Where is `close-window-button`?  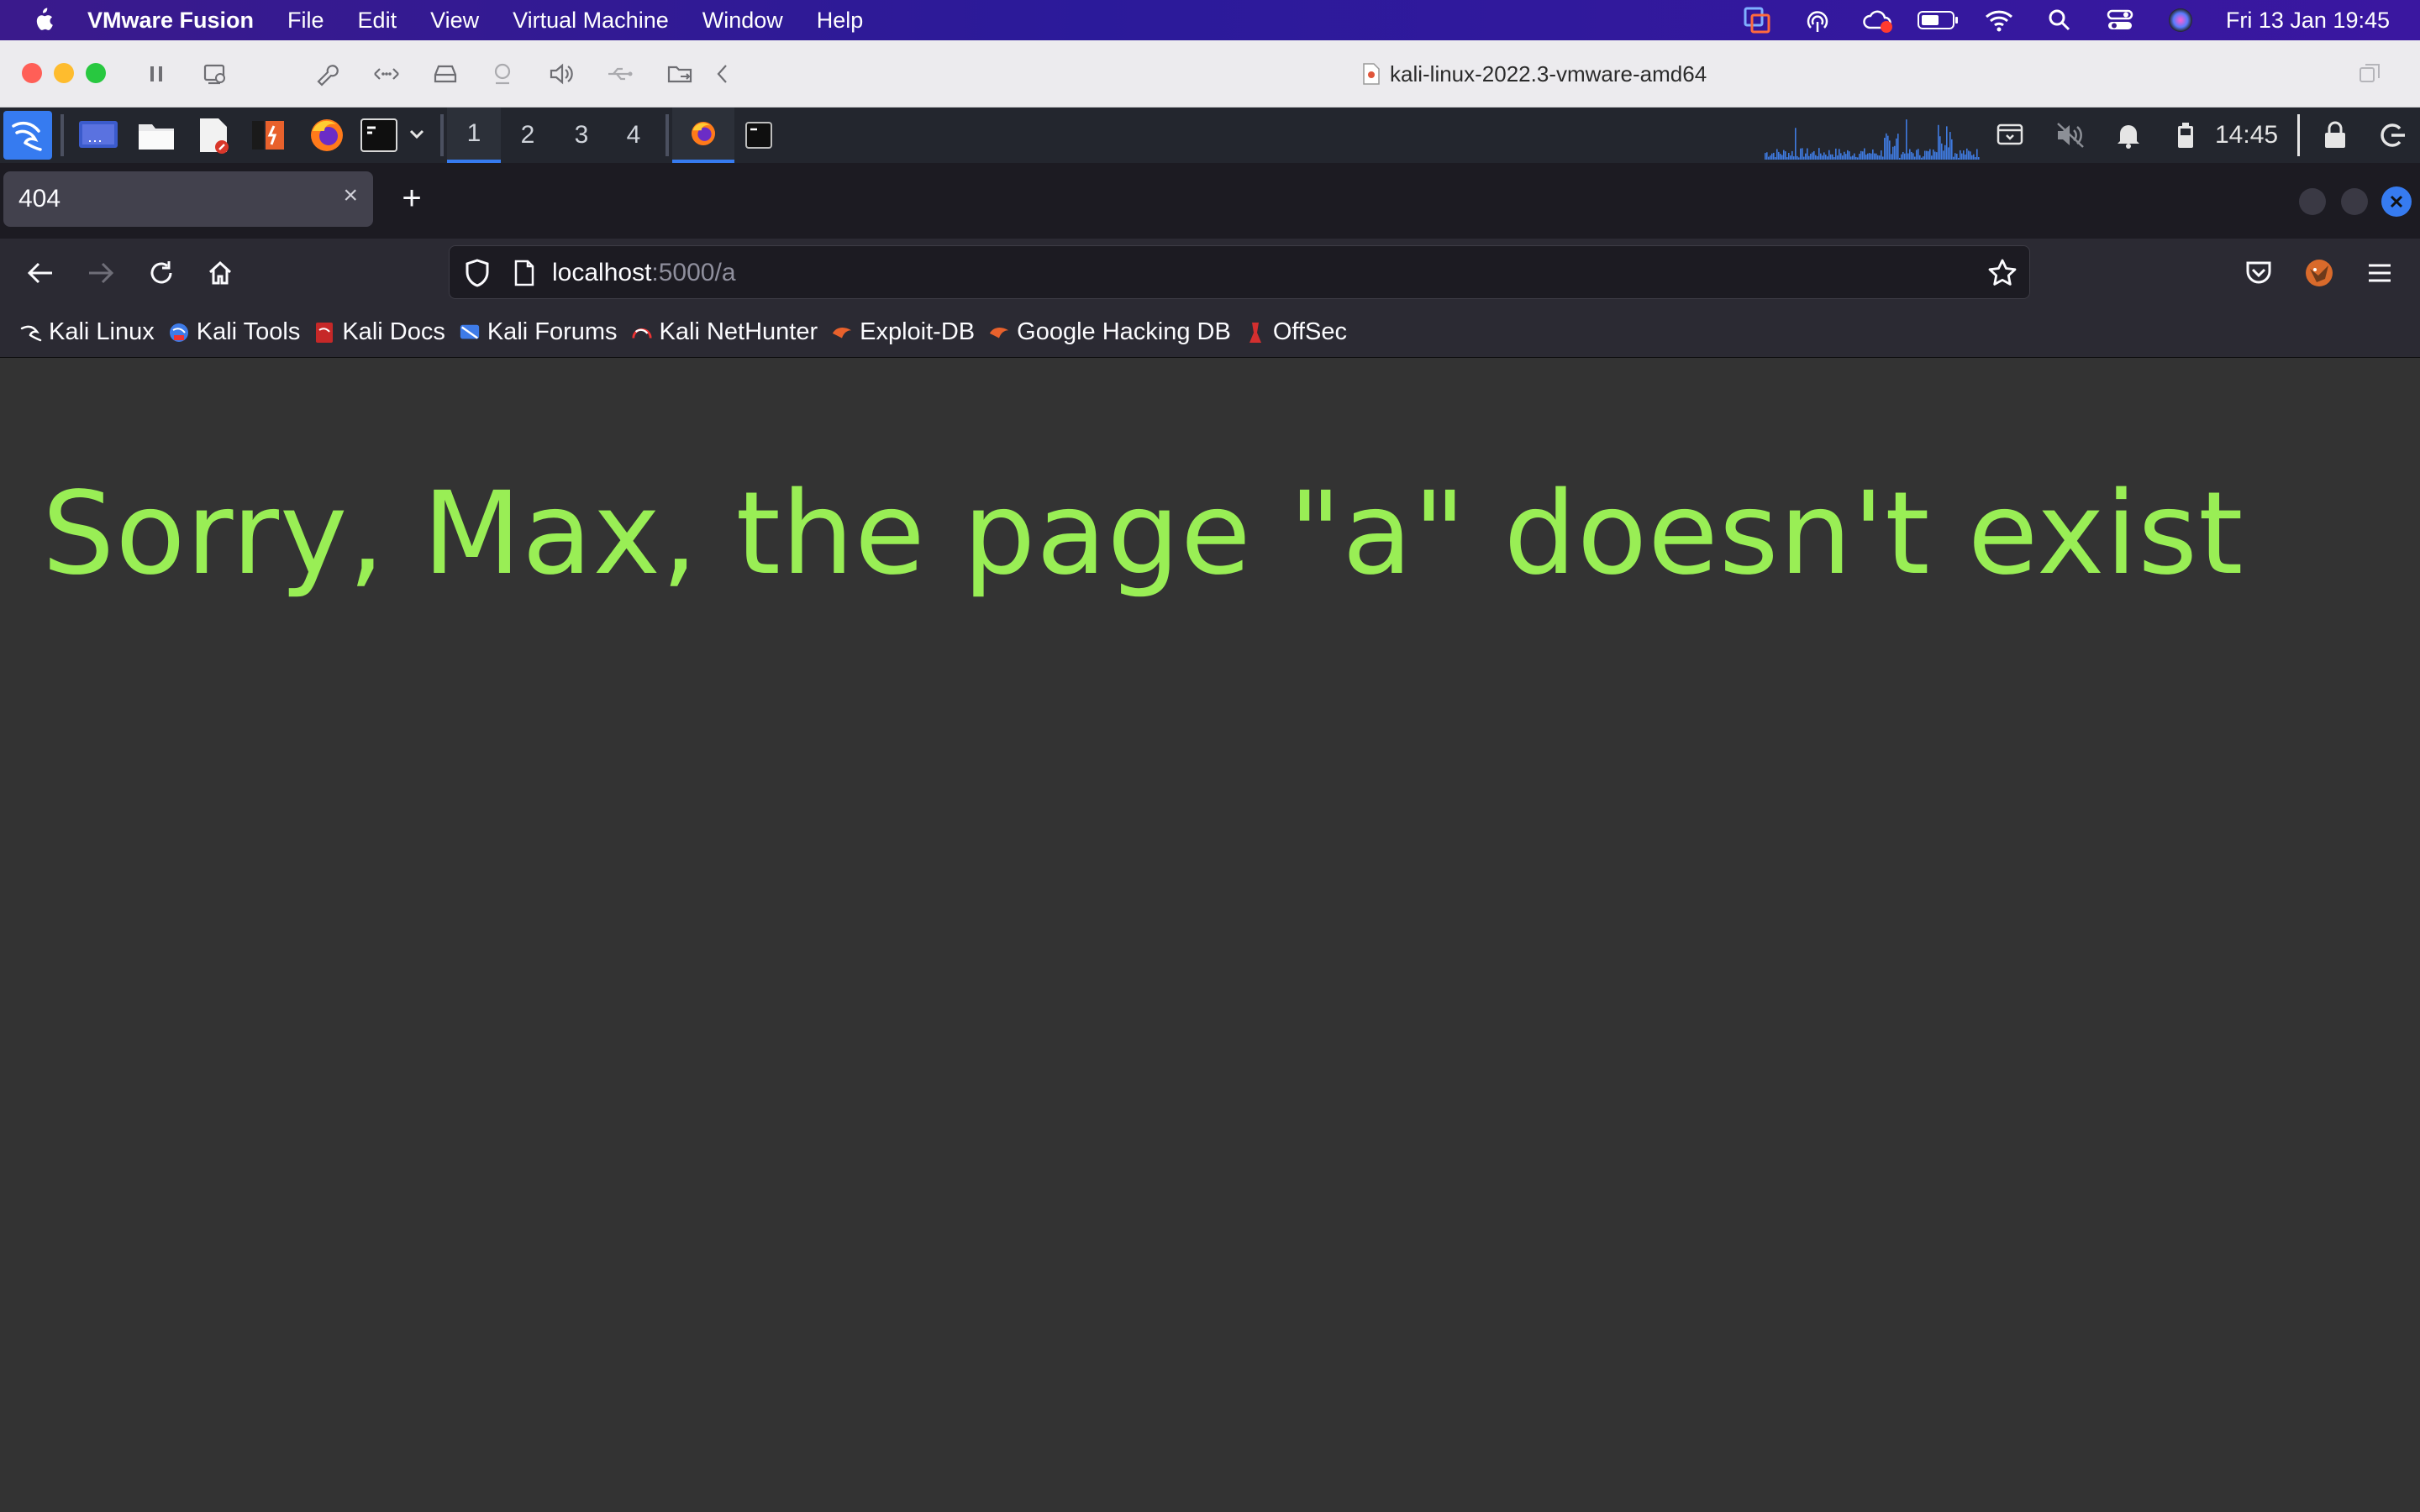
close-window-button is located at coordinates (32, 73).